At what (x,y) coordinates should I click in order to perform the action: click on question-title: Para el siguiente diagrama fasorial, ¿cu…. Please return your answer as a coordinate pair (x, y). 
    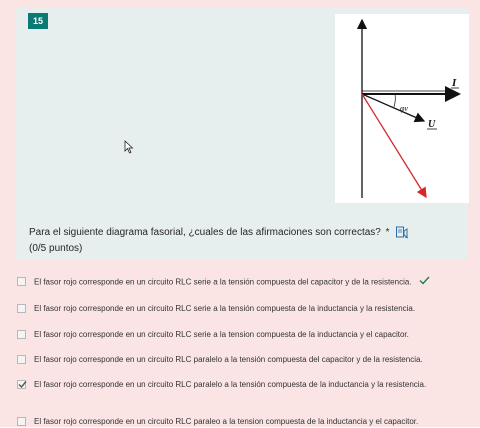
    Looking at the image, I should click on (205, 232).